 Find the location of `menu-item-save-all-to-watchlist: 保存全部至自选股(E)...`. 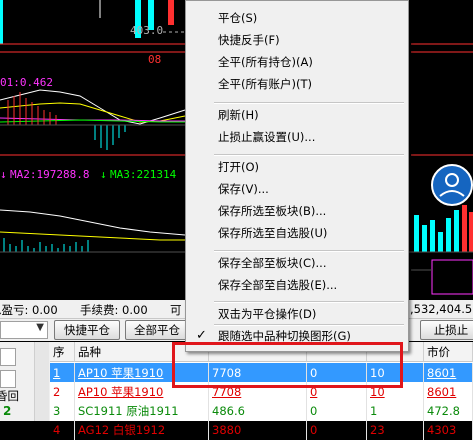

menu-item-save-all-to-watchlist: 保存全部至自选股(E)... is located at coordinates (297, 285).